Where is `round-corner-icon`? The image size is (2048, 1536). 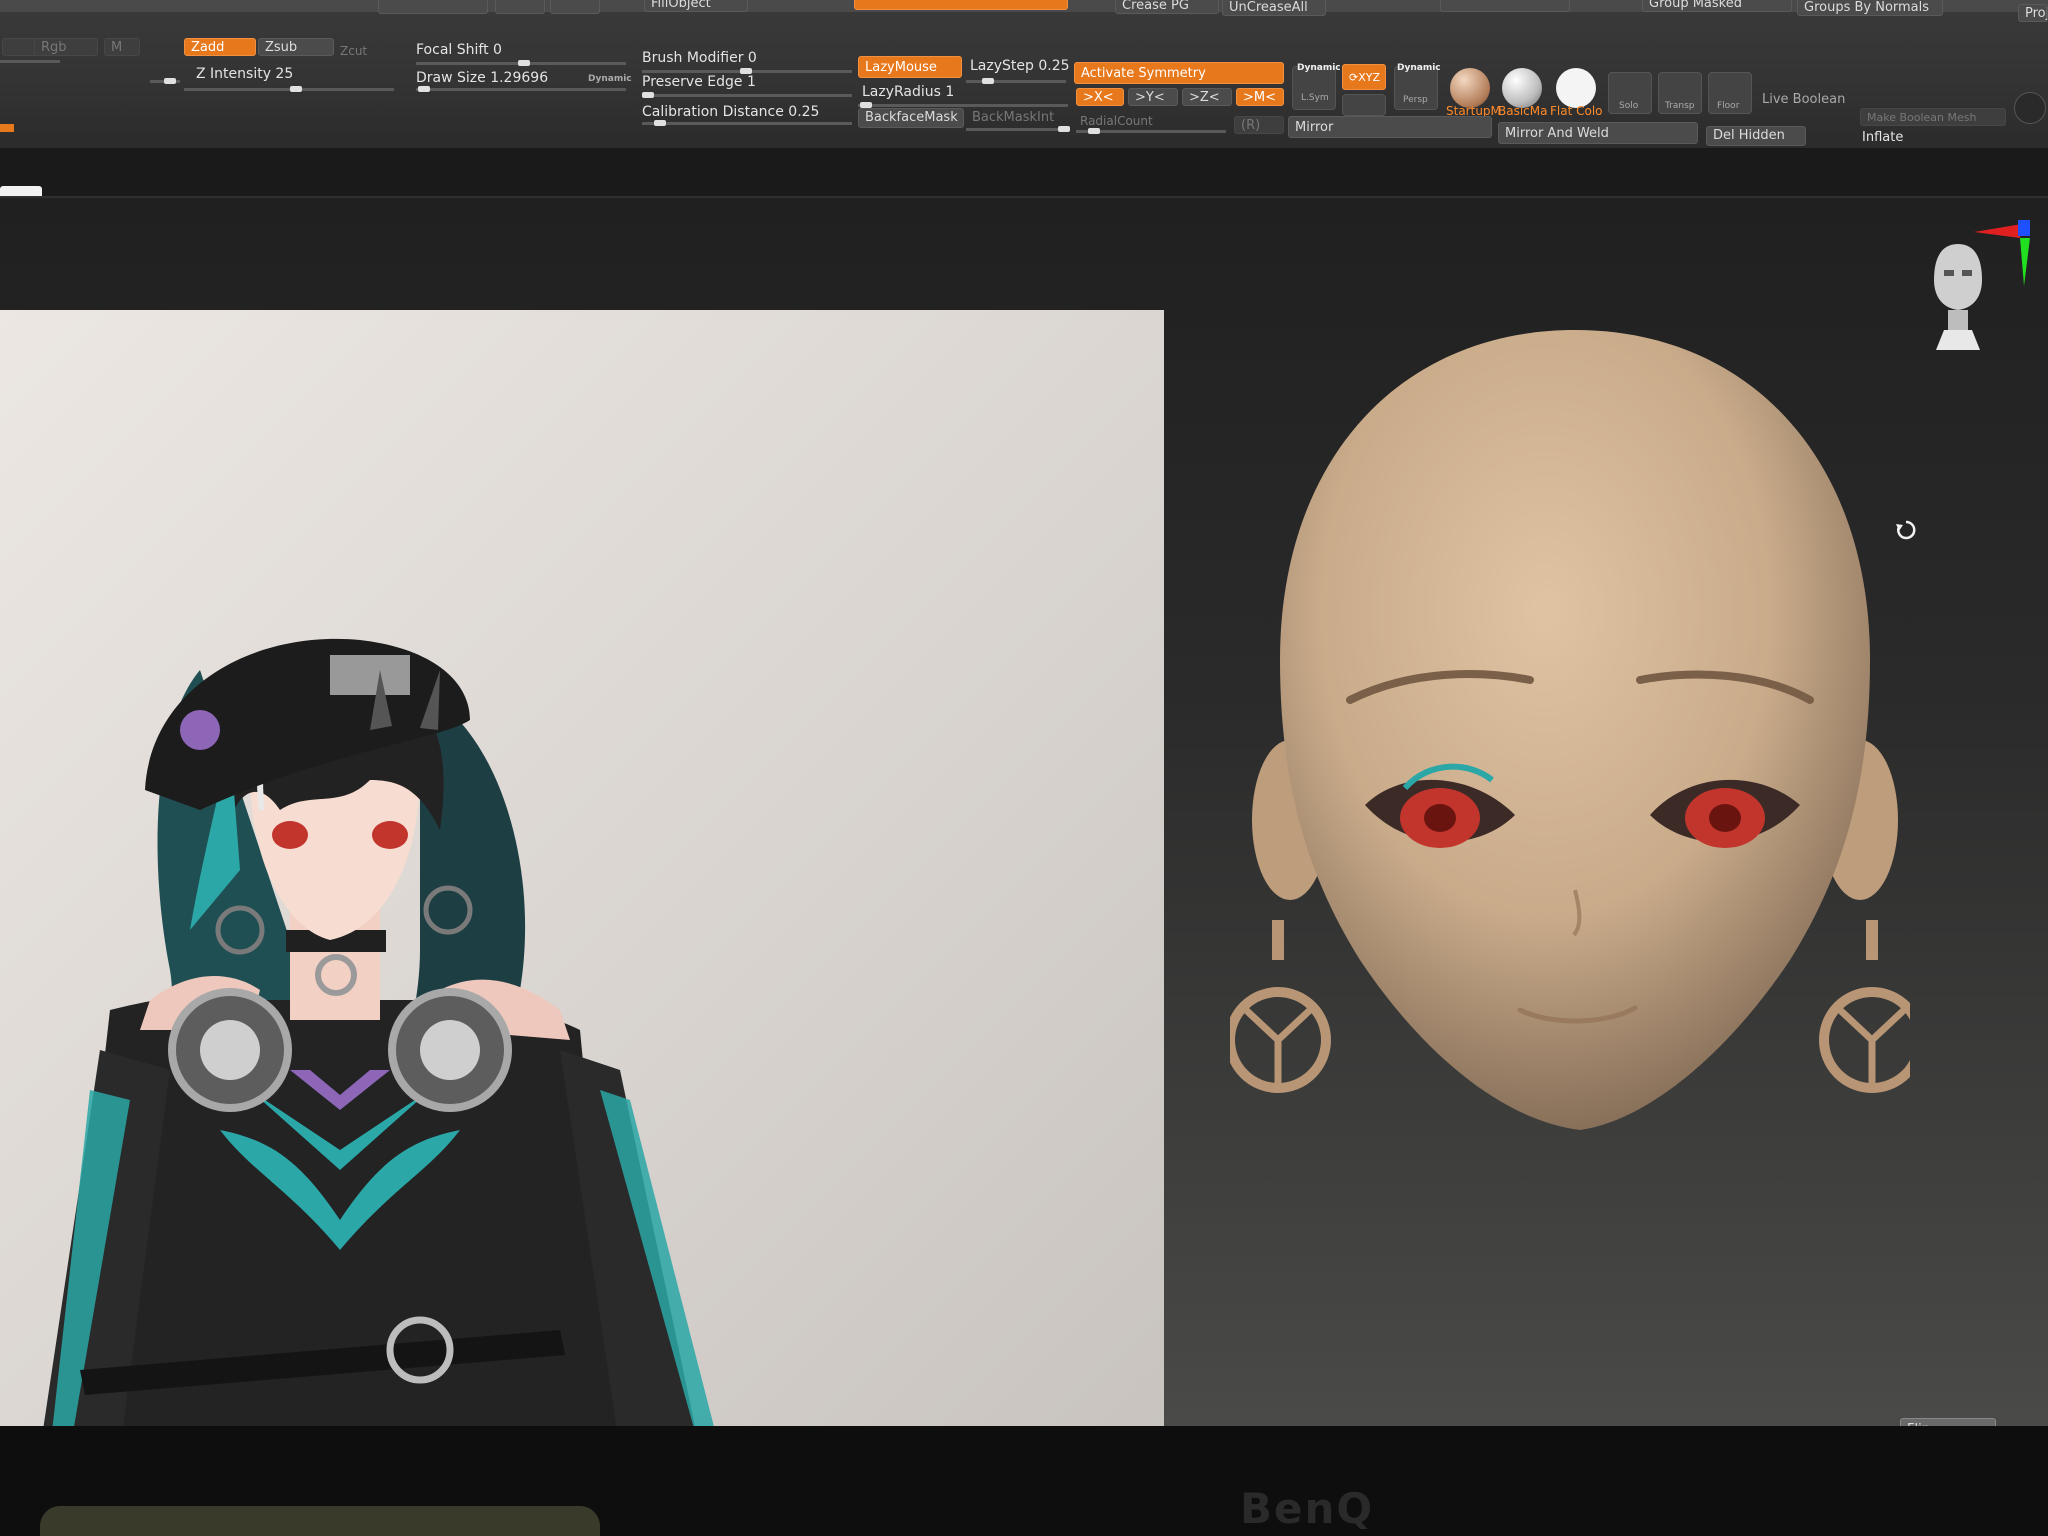 round-corner-icon is located at coordinates (2030, 108).